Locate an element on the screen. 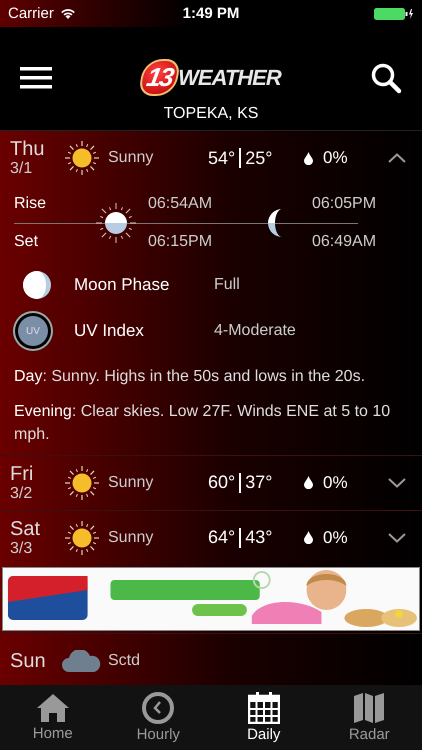 Image resolution: width=422 pixels, height=750 pixels. uv-index-icon: UV is located at coordinates (33, 331).